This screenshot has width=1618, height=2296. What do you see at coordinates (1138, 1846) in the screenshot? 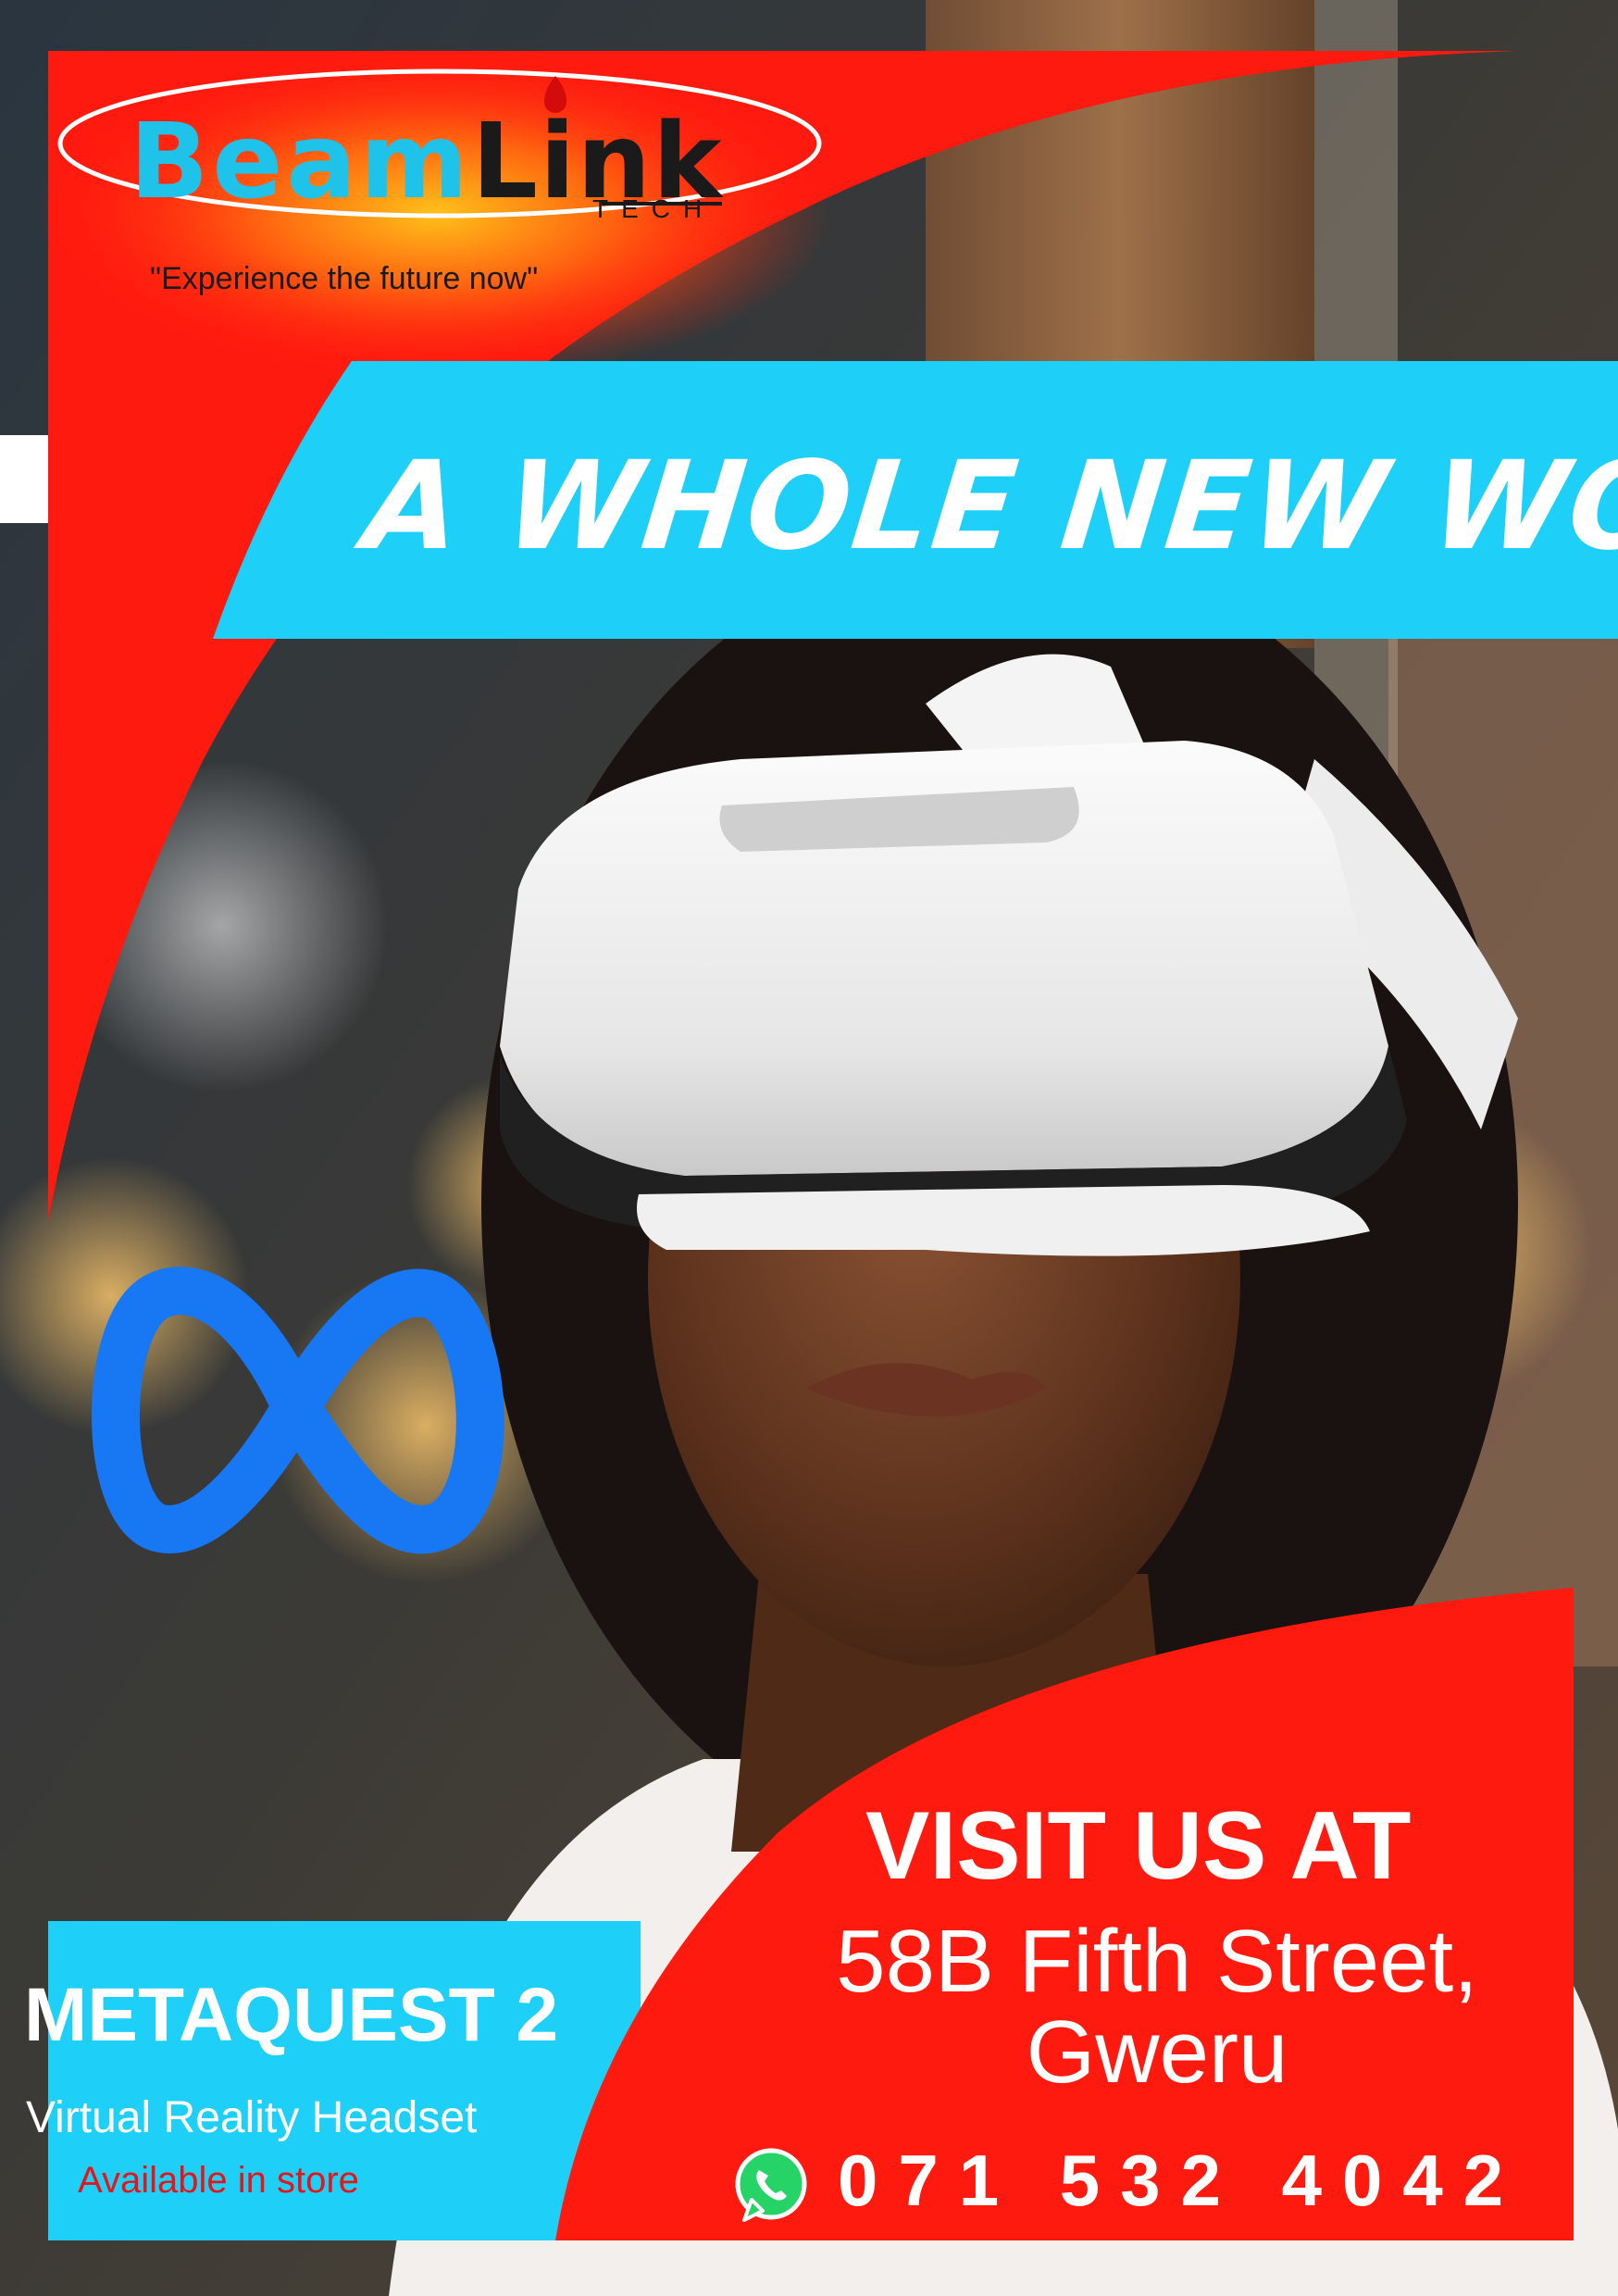
I see `visit-title: VISIT US AT` at bounding box center [1138, 1846].